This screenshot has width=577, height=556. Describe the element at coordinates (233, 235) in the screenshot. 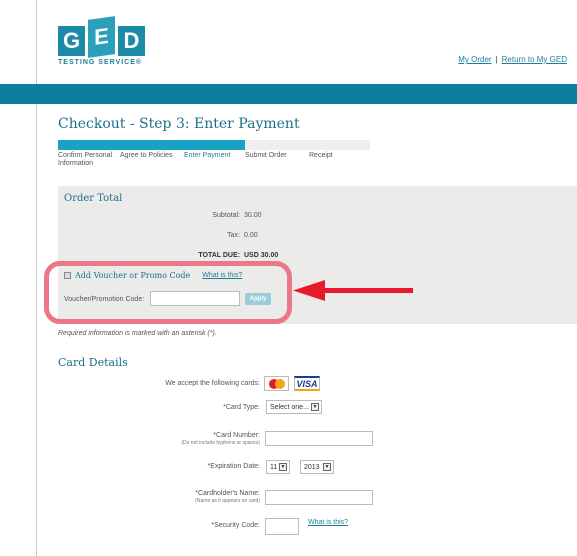

I see `tax-label: Tax:` at that location.